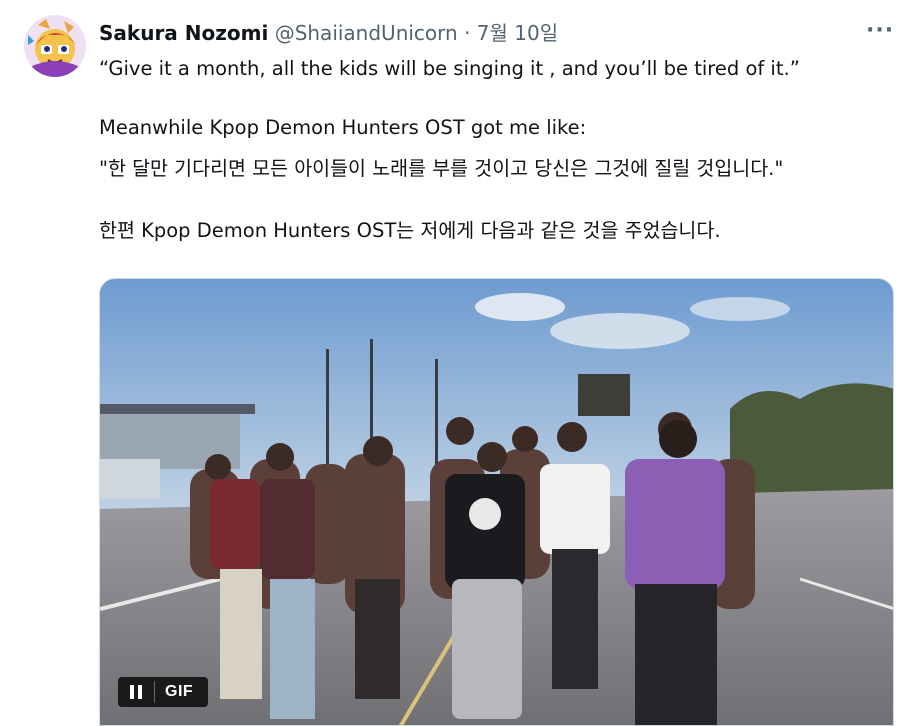  I want to click on gif-label: GIF, so click(179, 691).